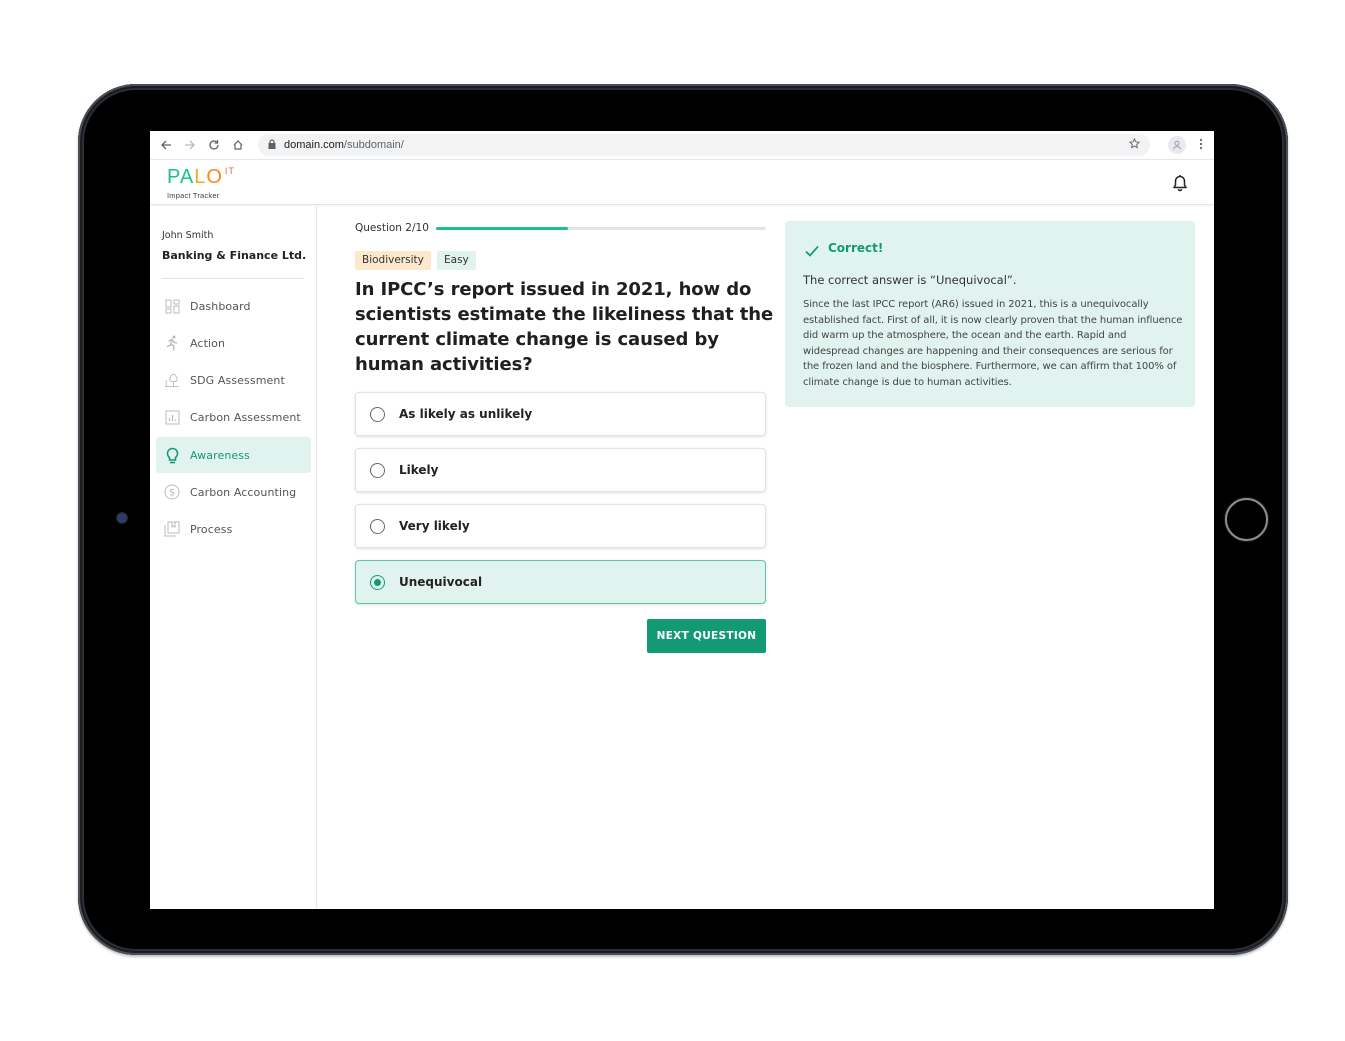 The image size is (1345, 1041). Describe the element at coordinates (122, 518) in the screenshot. I see `front-camera` at that location.